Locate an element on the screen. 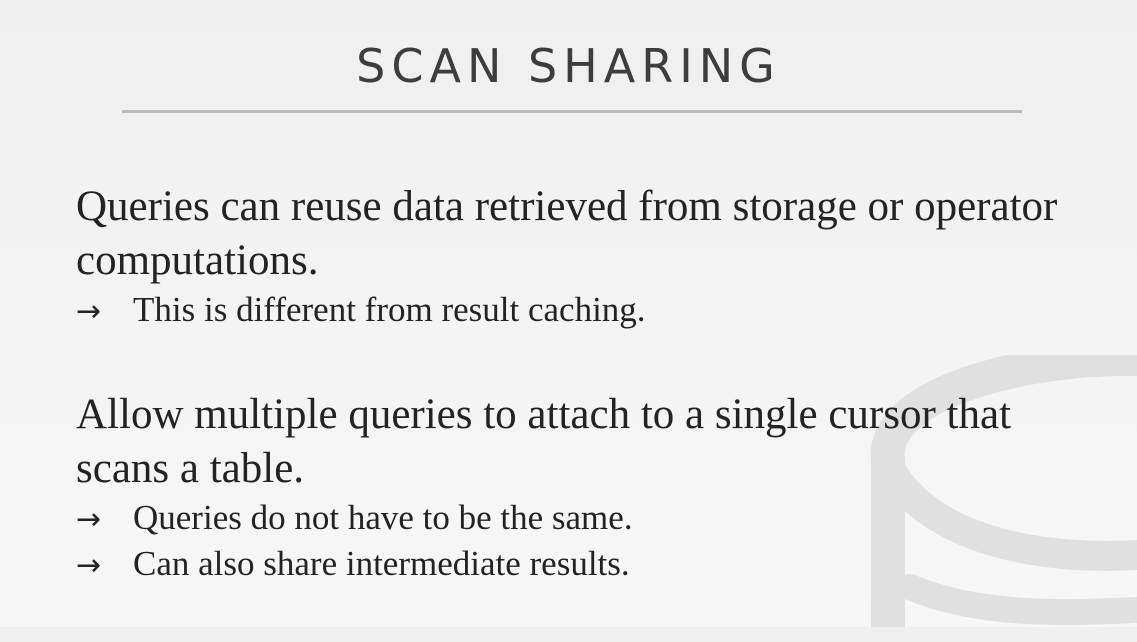 The height and width of the screenshot is (642, 1137). sub-bullet-text: This is different from result caching. is located at coordinates (389, 309).